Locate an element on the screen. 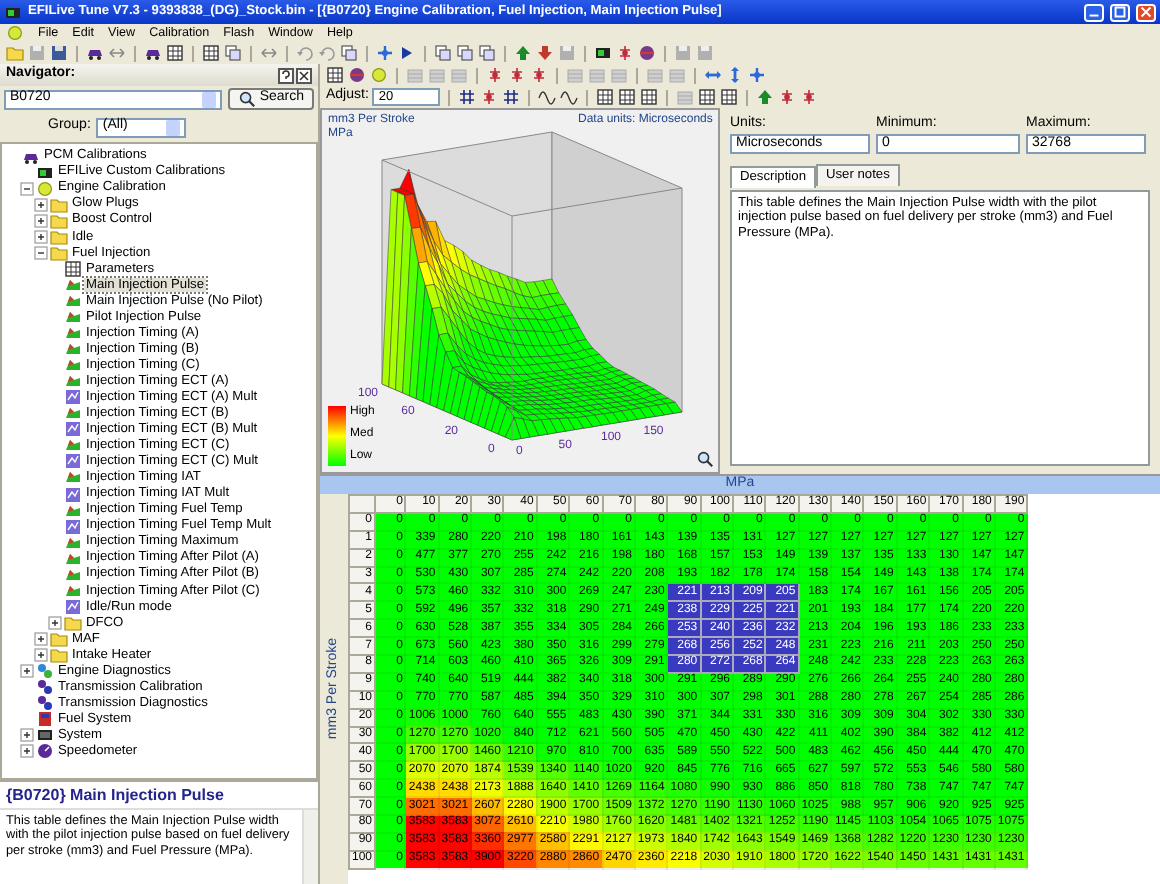 The image size is (1160, 884). close-button is located at coordinates (304, 75).